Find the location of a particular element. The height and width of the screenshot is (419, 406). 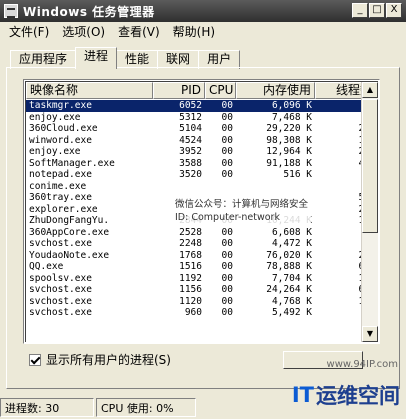

cell-pid: 3952 is located at coordinates (190, 151).